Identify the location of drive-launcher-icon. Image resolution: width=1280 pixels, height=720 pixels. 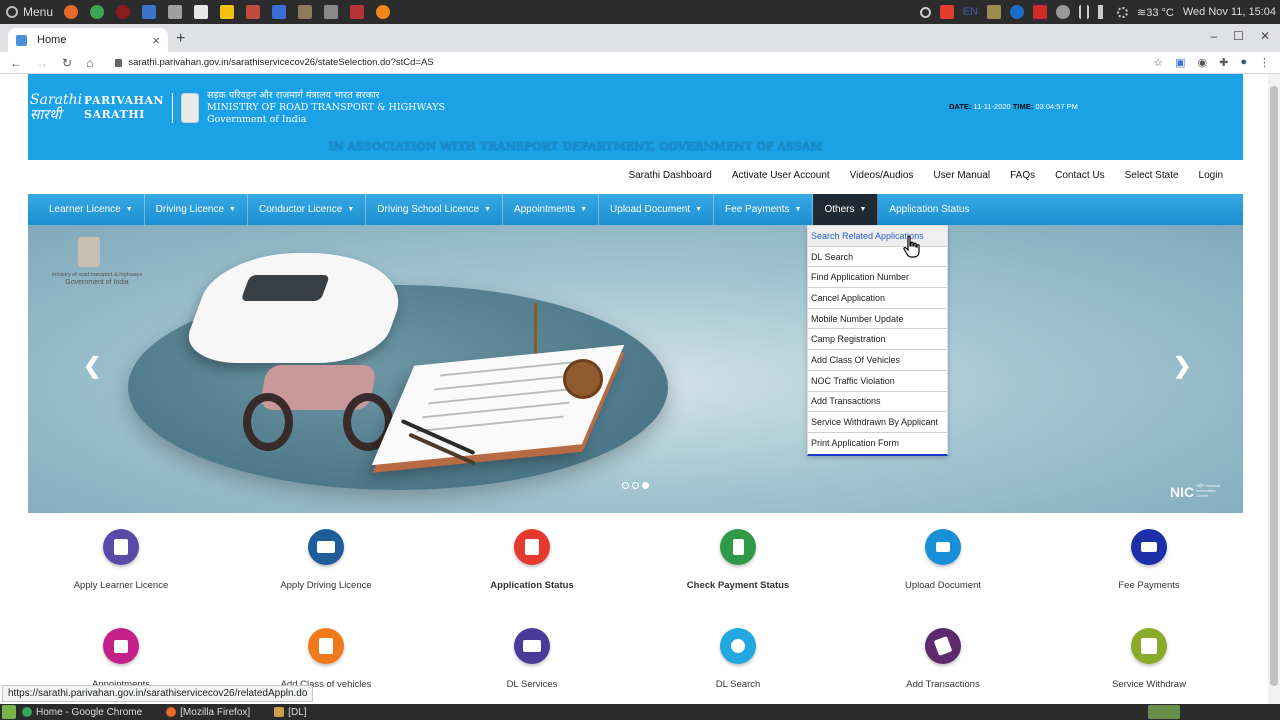
(227, 12).